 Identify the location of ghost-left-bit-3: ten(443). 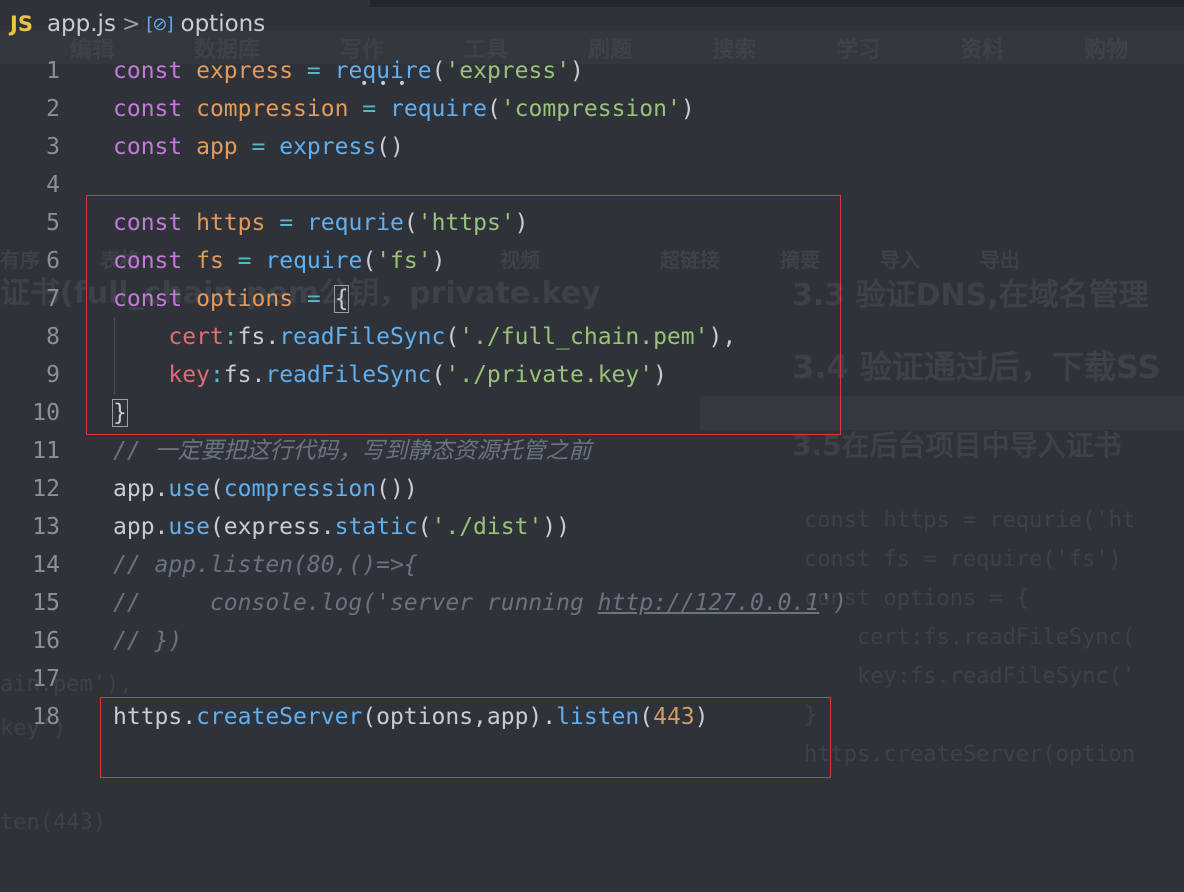
(53, 822).